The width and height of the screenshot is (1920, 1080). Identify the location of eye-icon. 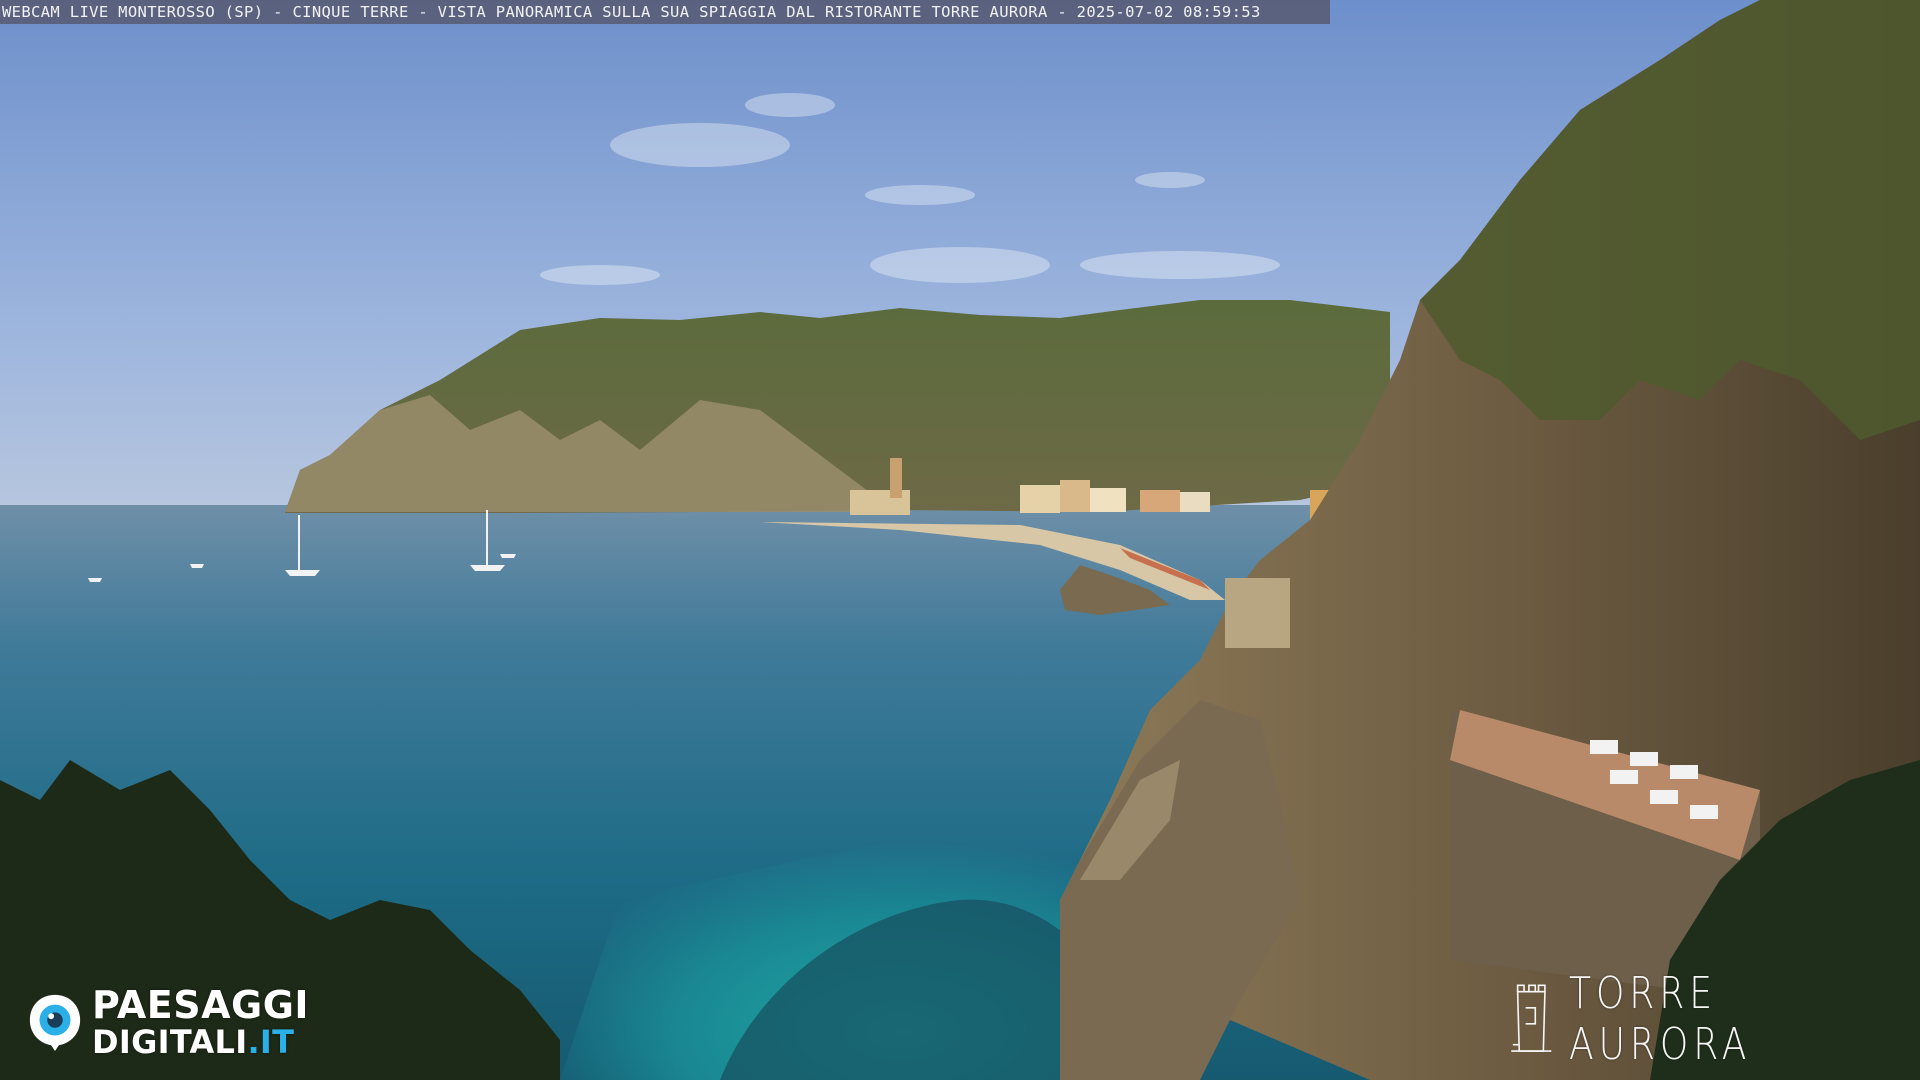
(55, 1022).